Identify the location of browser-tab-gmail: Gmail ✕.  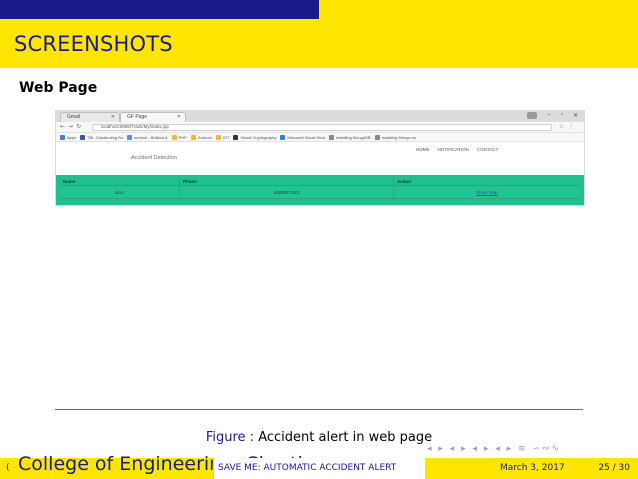
(90, 117).